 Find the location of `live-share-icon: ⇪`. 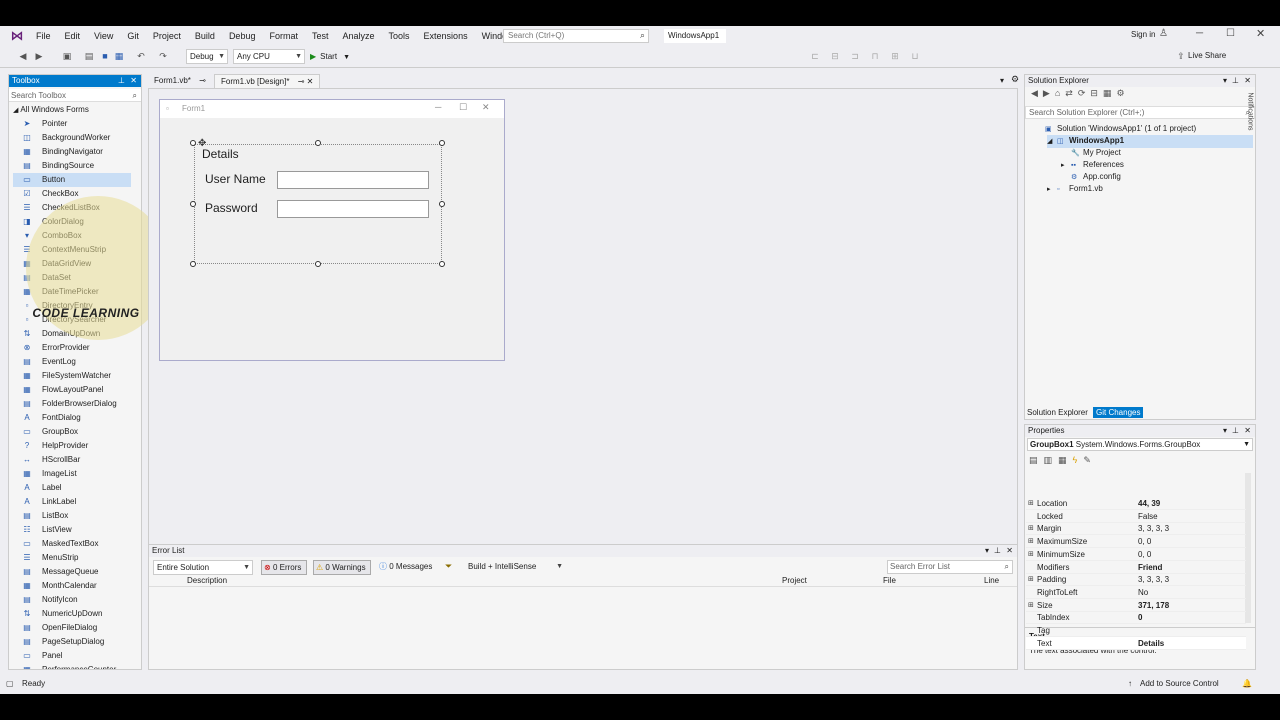

live-share-icon: ⇪ is located at coordinates (1181, 56).